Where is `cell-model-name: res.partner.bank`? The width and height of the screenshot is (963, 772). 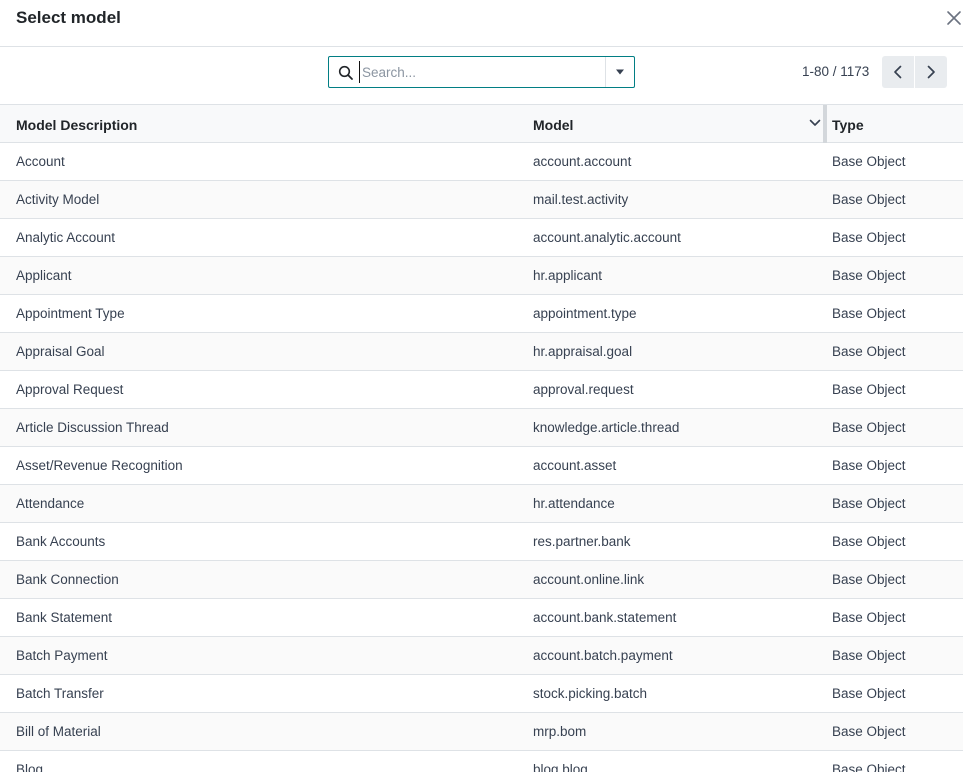
cell-model-name: res.partner.bank is located at coordinates (582, 541).